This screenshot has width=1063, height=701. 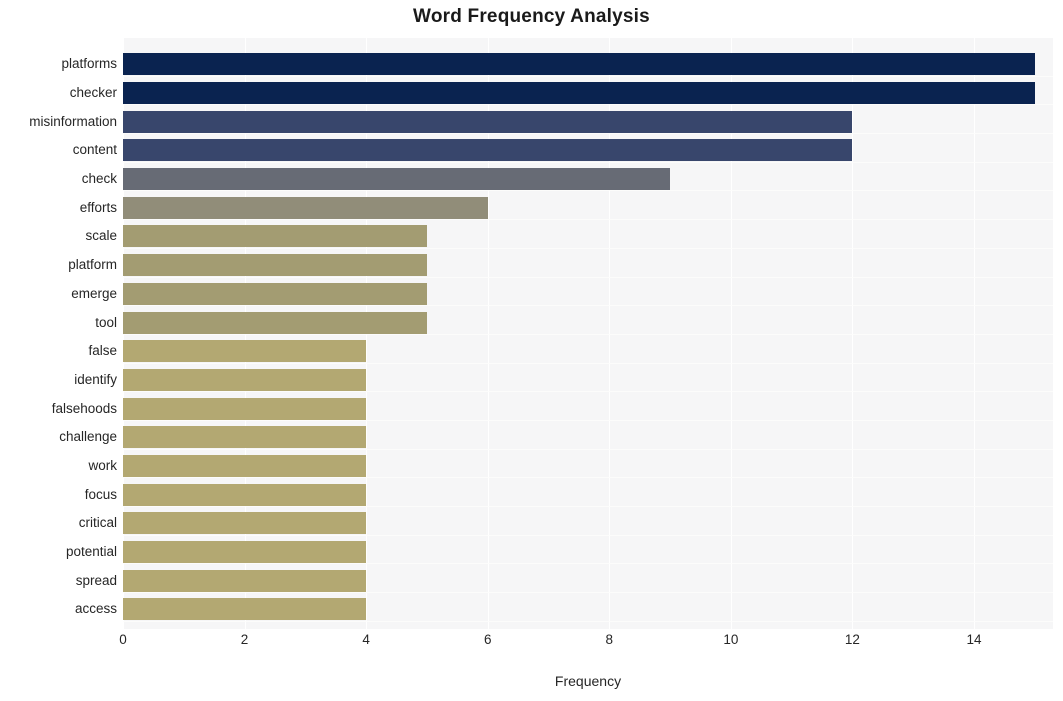 What do you see at coordinates (94, 293) in the screenshot?
I see `y-axis-label: emerge` at bounding box center [94, 293].